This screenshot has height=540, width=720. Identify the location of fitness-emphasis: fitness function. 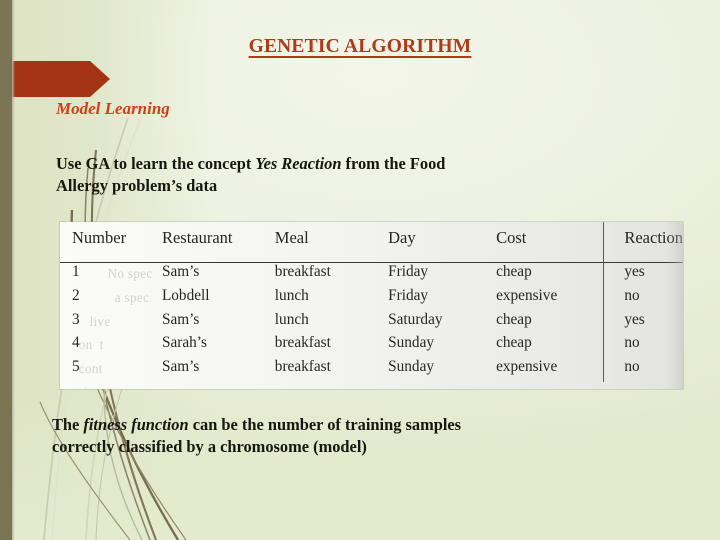
(136, 424).